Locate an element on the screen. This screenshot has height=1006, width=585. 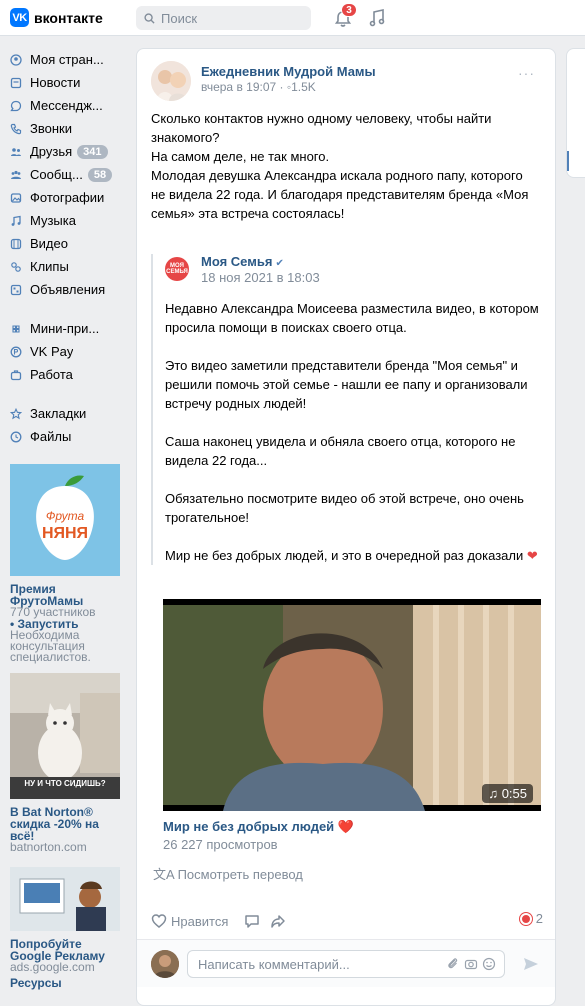
ad-title-secondary: Ресурсы is located at coordinates (67, 983).